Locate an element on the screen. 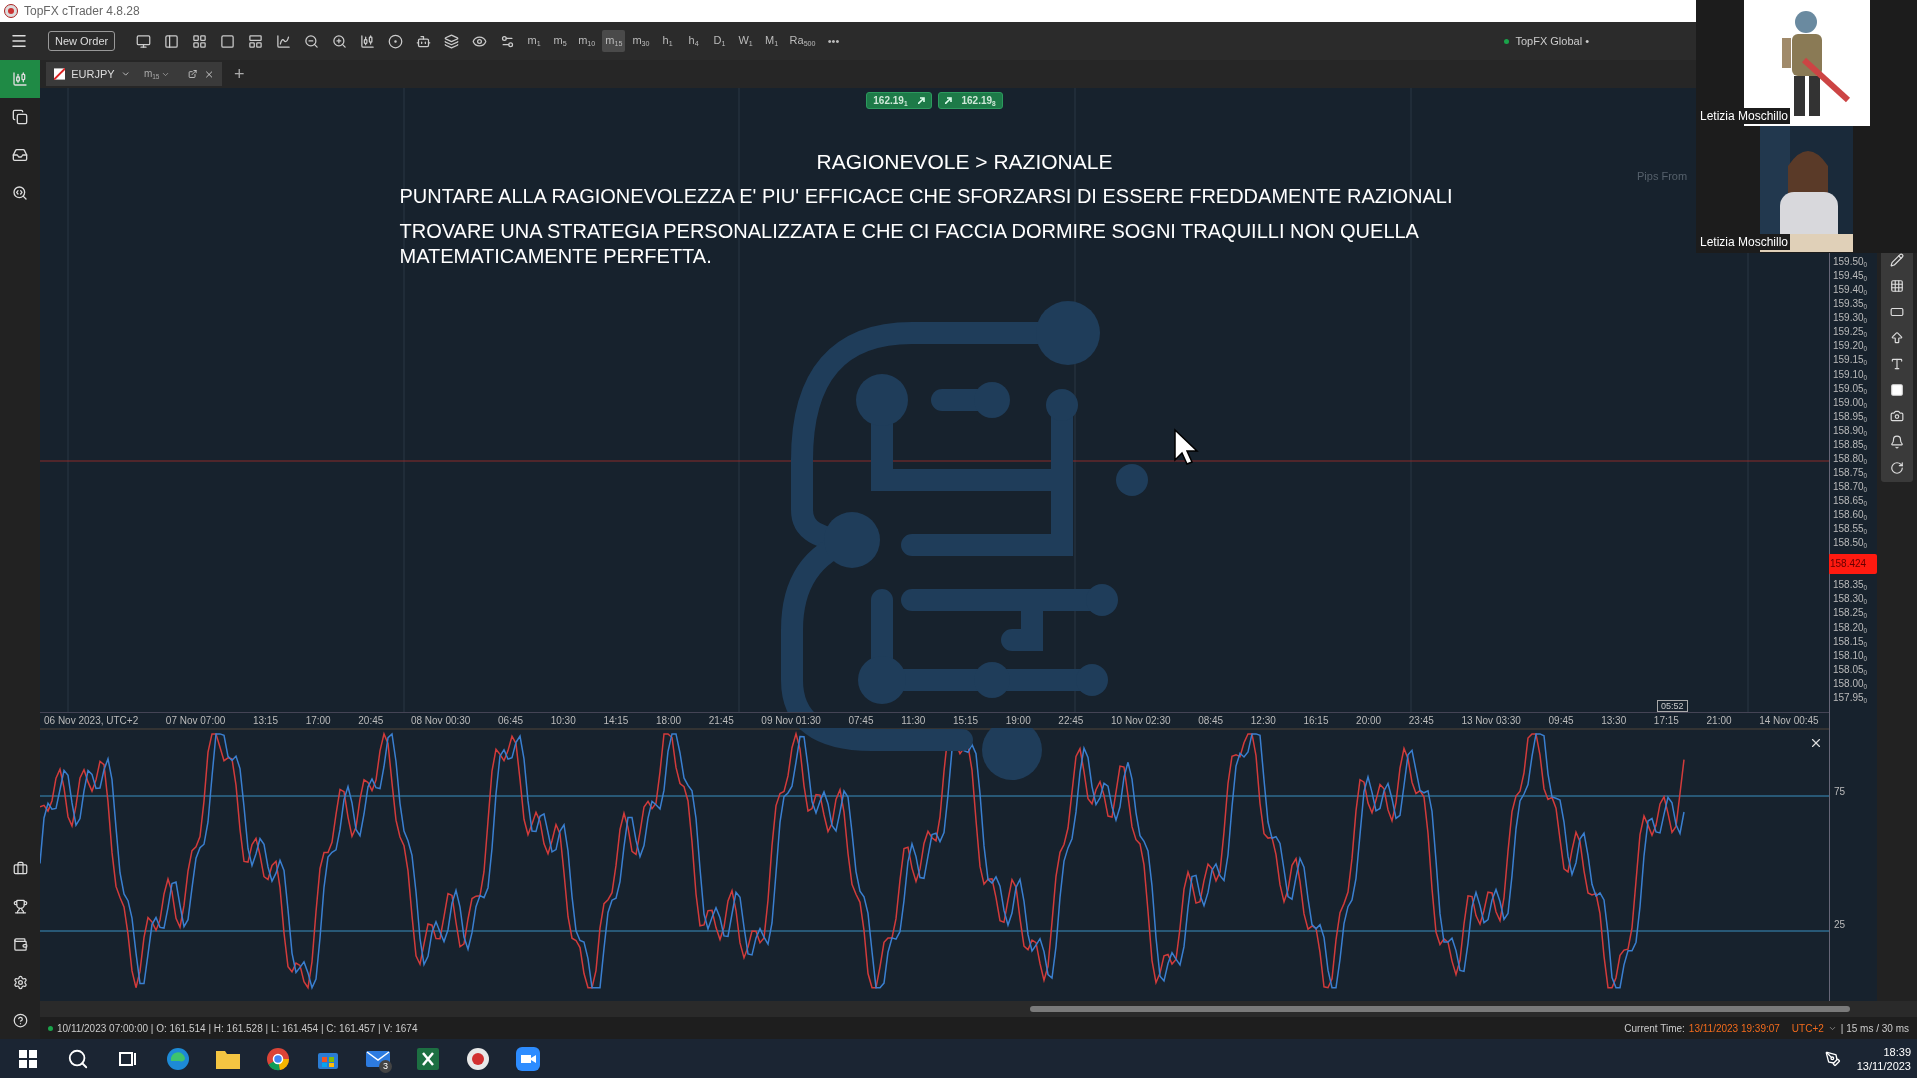 Image resolution: width=1917 pixels, height=1078 pixels. timeframe-button: D$_{1}$ is located at coordinates (719, 41).